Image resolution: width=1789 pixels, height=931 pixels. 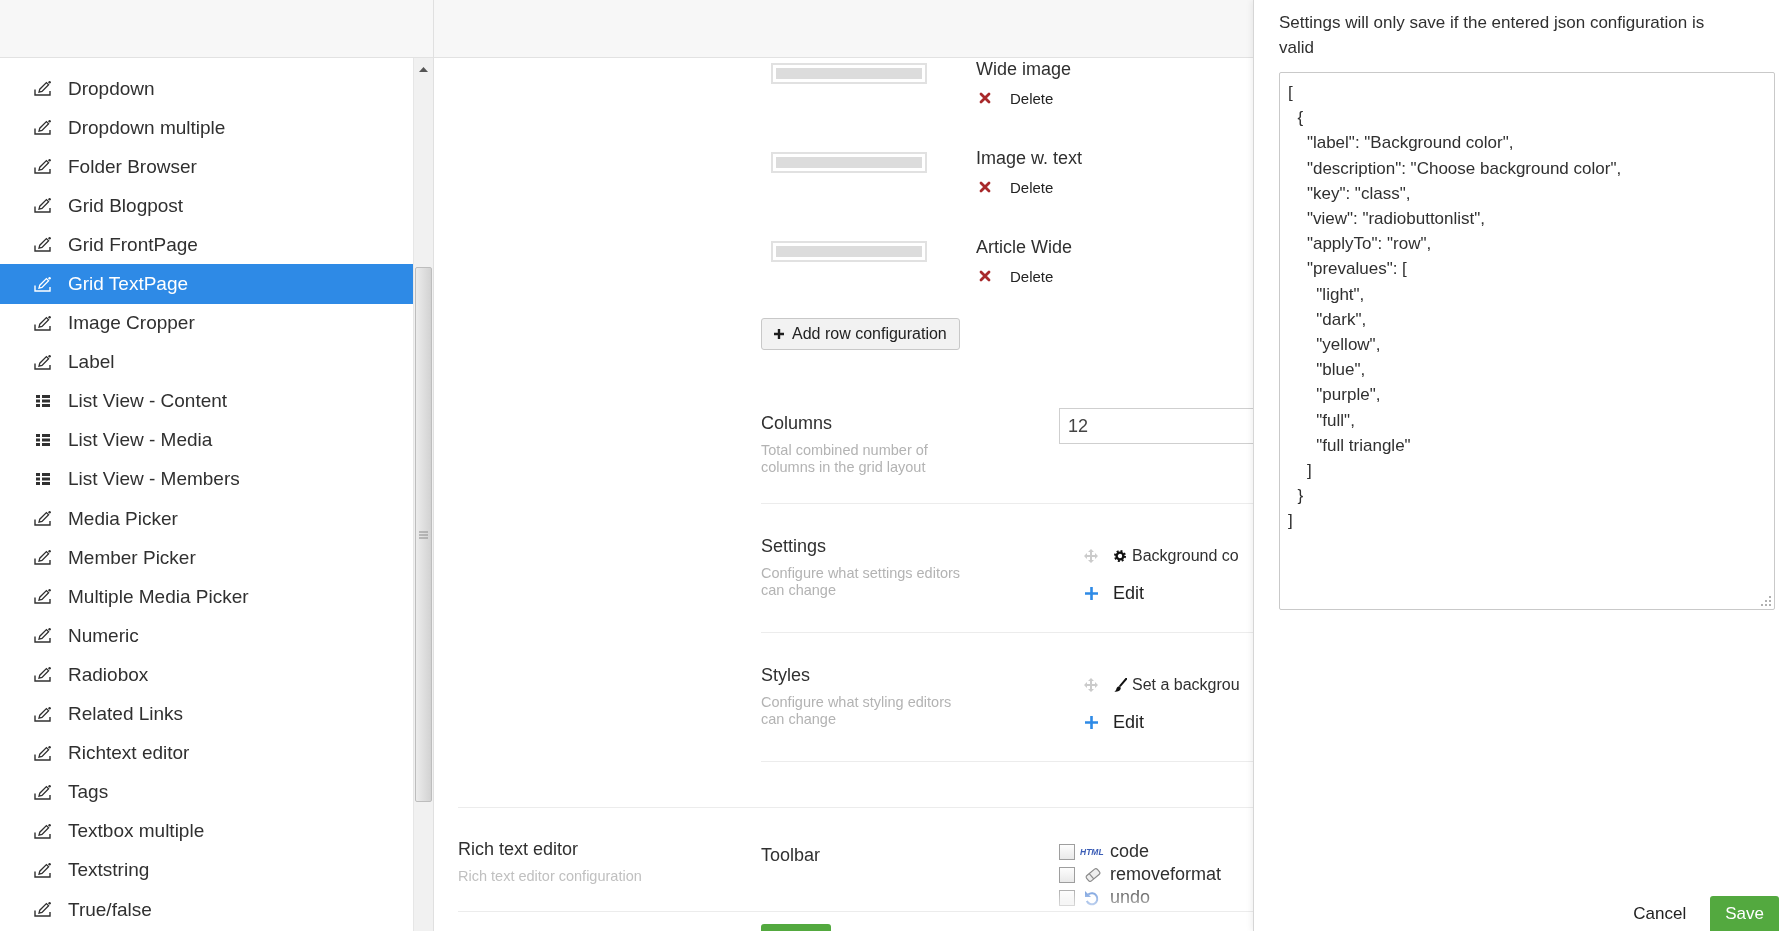 I want to click on sidebar-item: Richtext editor, so click(x=206, y=753).